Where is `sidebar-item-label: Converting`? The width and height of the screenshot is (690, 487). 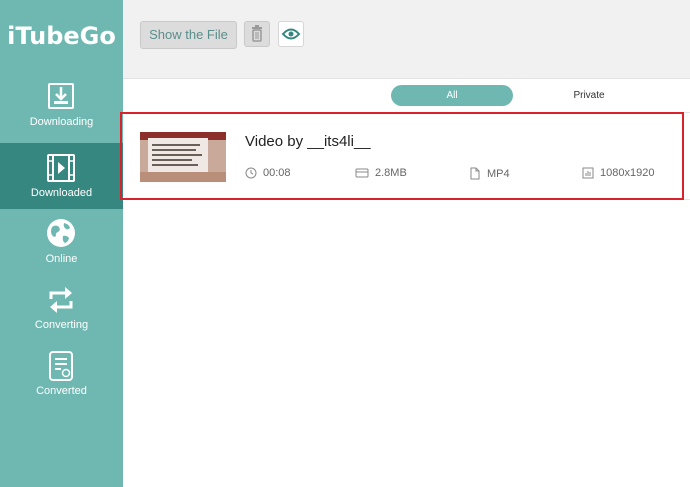 sidebar-item-label: Converting is located at coordinates (61, 325).